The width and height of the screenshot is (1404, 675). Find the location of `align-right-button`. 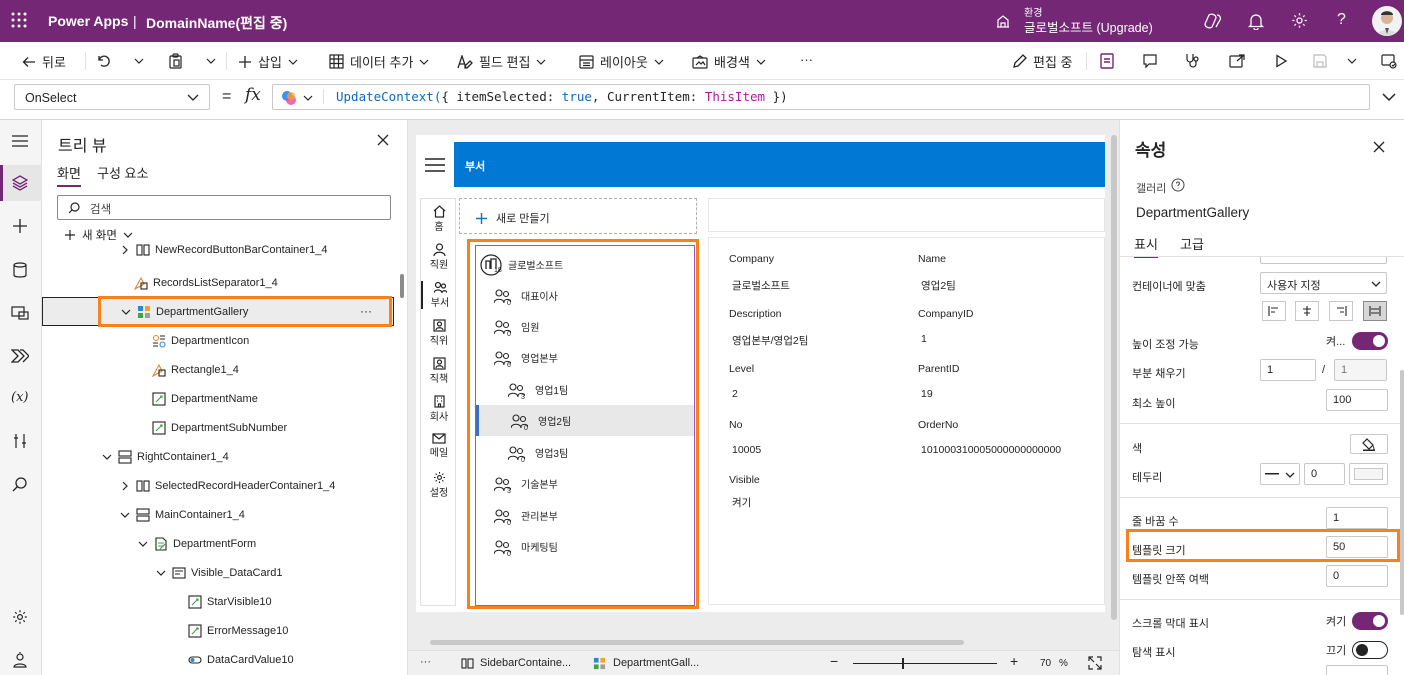

align-right-button is located at coordinates (1341, 311).